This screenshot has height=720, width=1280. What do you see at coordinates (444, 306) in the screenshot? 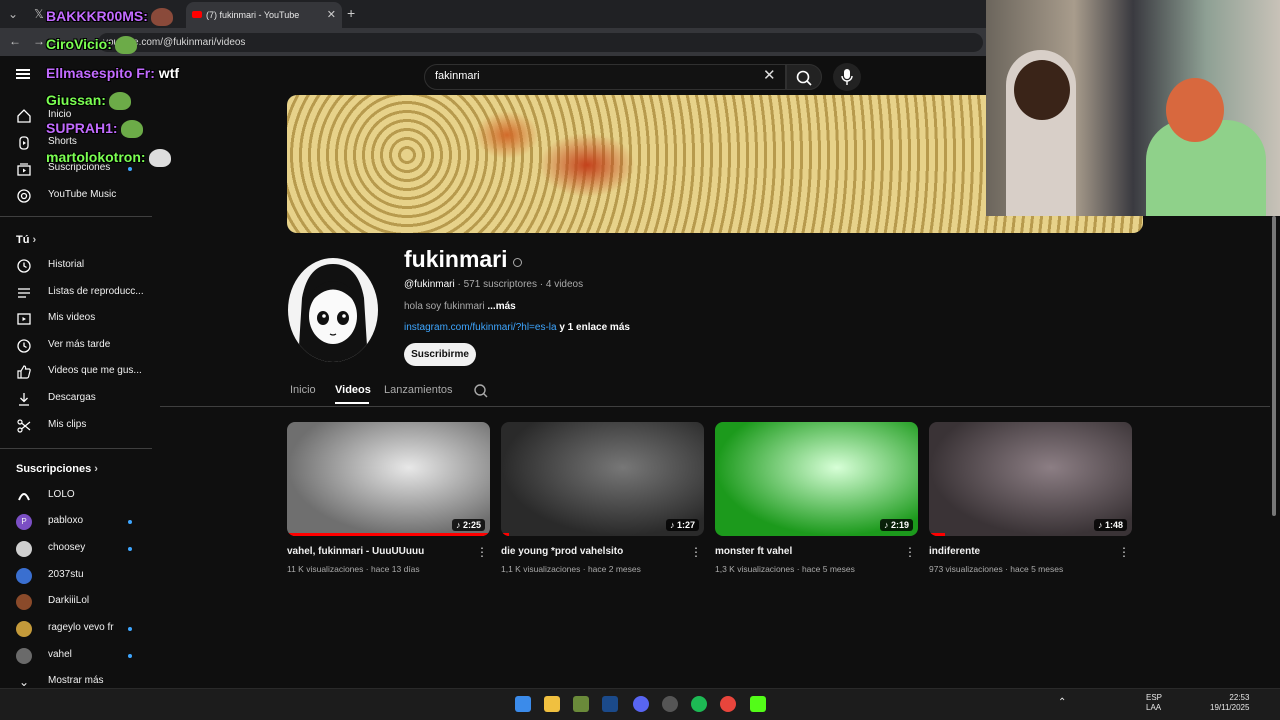
I see `description-text: hola soy fukinmari` at bounding box center [444, 306].